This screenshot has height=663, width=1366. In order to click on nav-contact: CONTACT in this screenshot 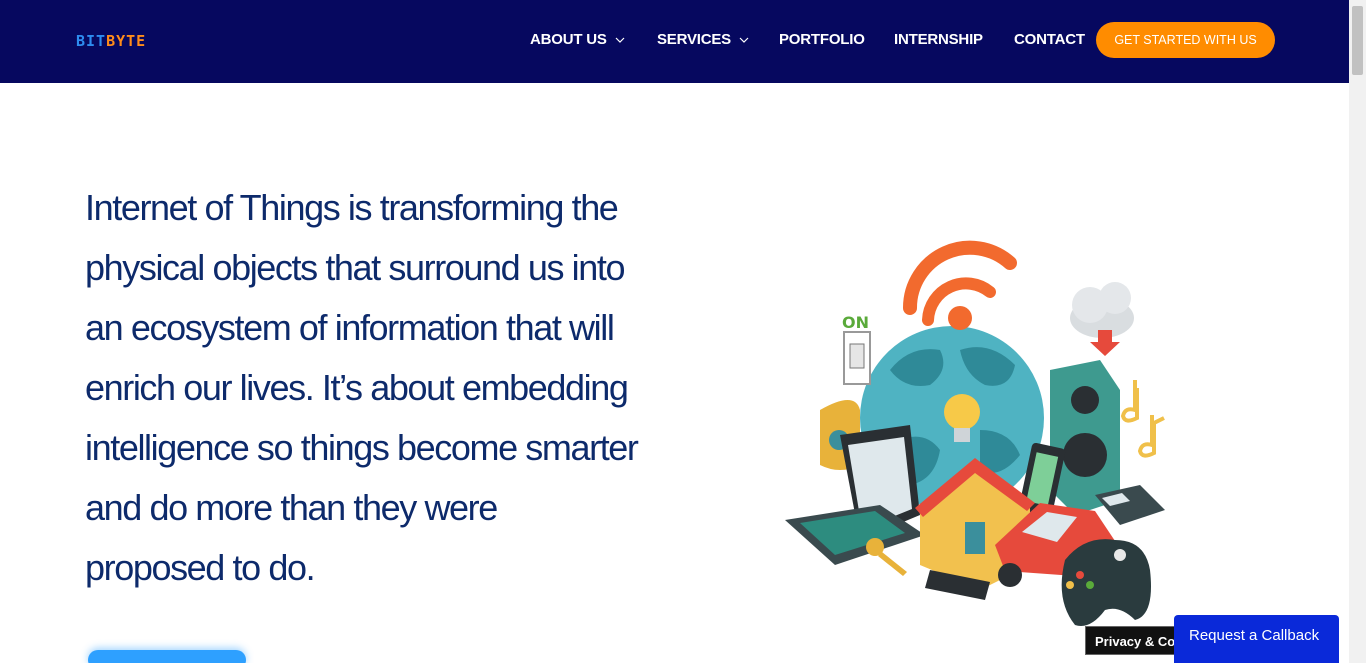, I will do `click(1049, 39)`.